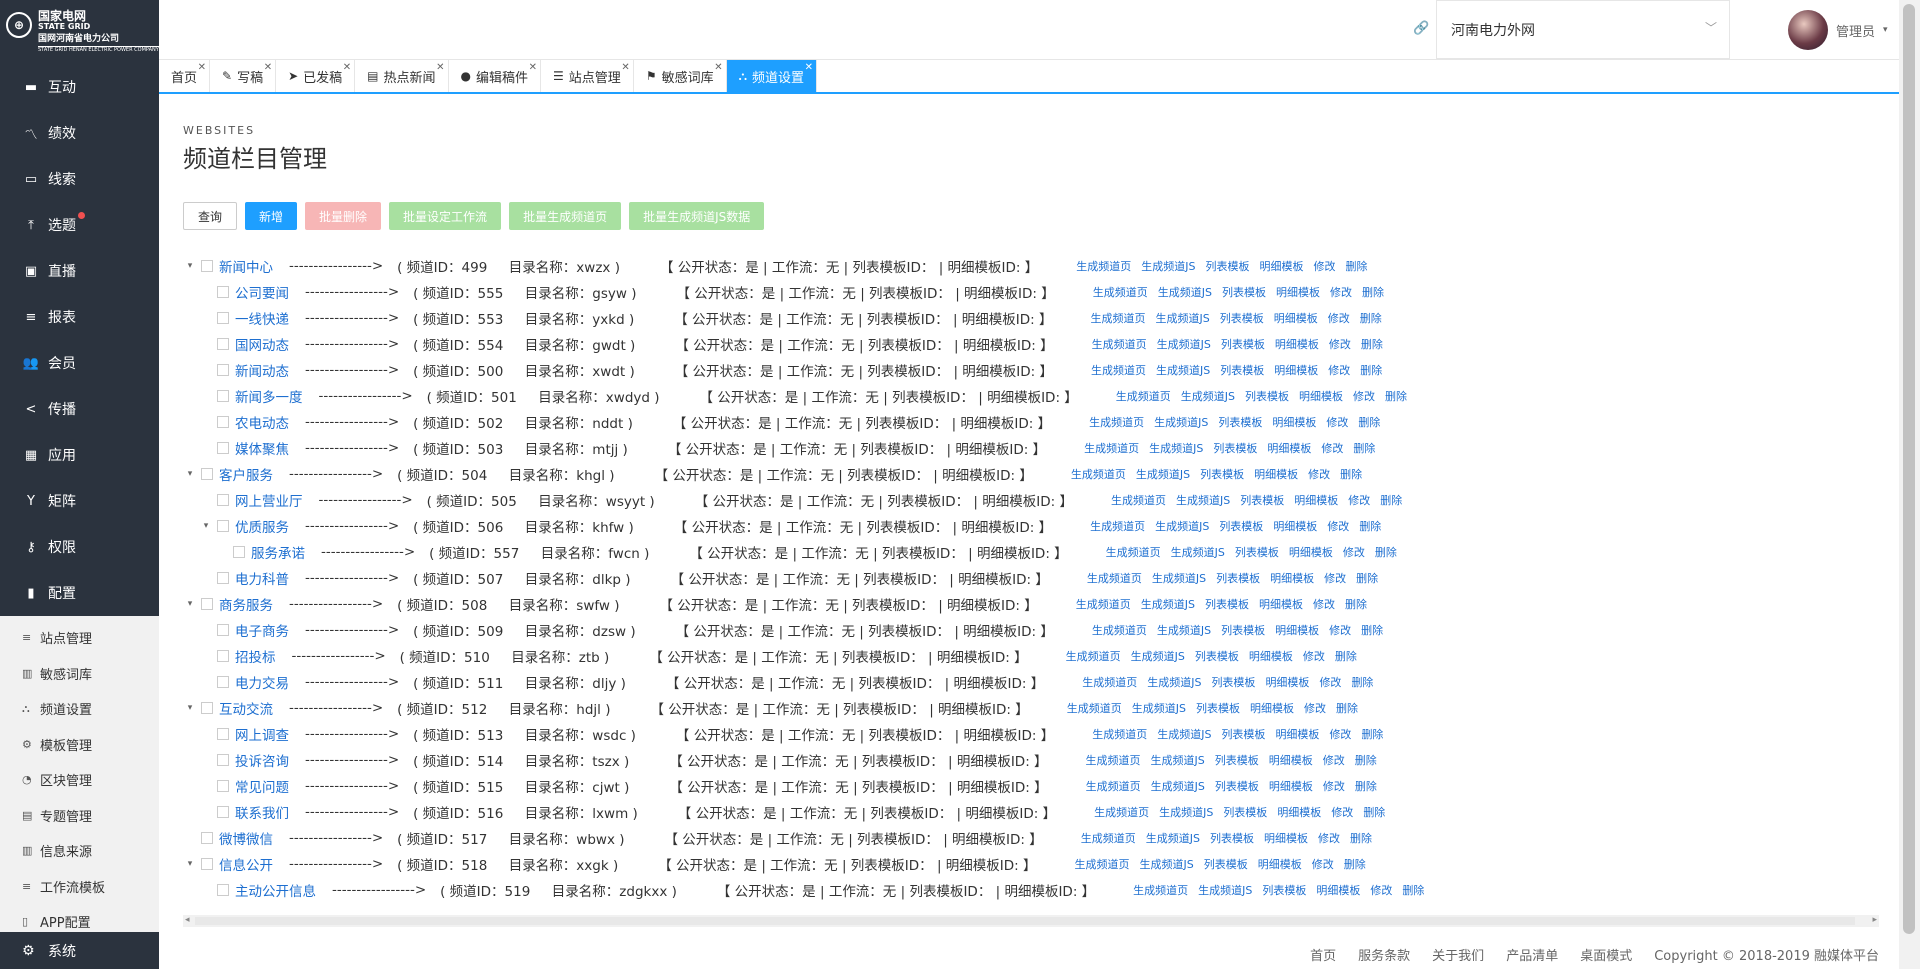 This screenshot has height=969, width=1920. What do you see at coordinates (587, 76) in the screenshot?
I see `tab-5: ☰ 站点管理 ✕` at bounding box center [587, 76].